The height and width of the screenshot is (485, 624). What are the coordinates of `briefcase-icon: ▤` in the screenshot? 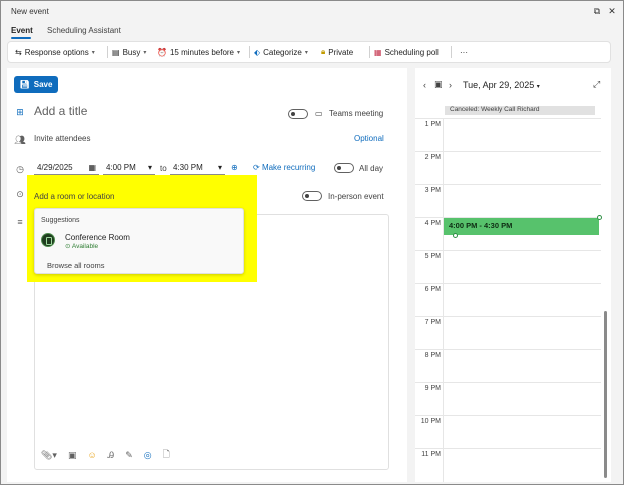 It's located at (116, 52).